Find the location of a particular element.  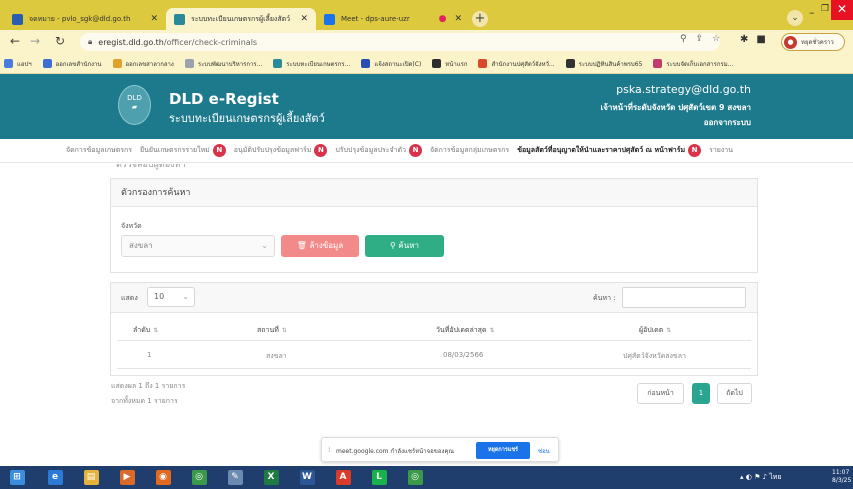

hide-link: ซ่อน is located at coordinates (544, 451).